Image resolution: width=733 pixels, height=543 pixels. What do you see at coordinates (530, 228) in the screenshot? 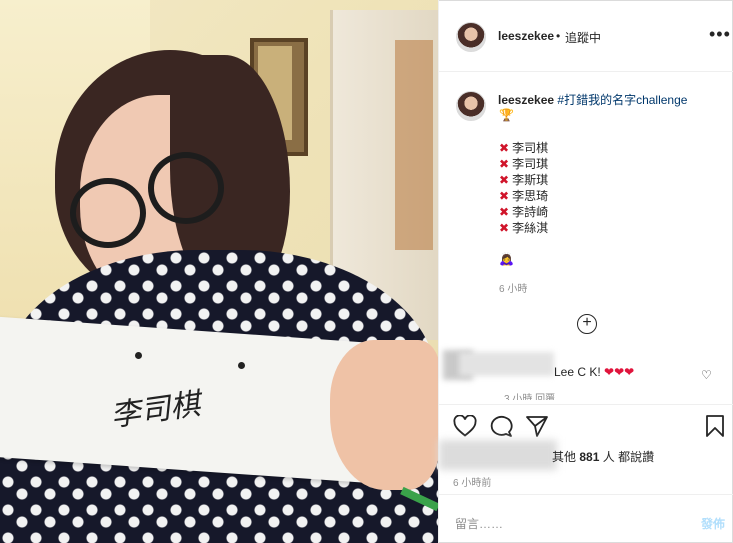
I see `name-text: 李絲淇` at bounding box center [530, 228].